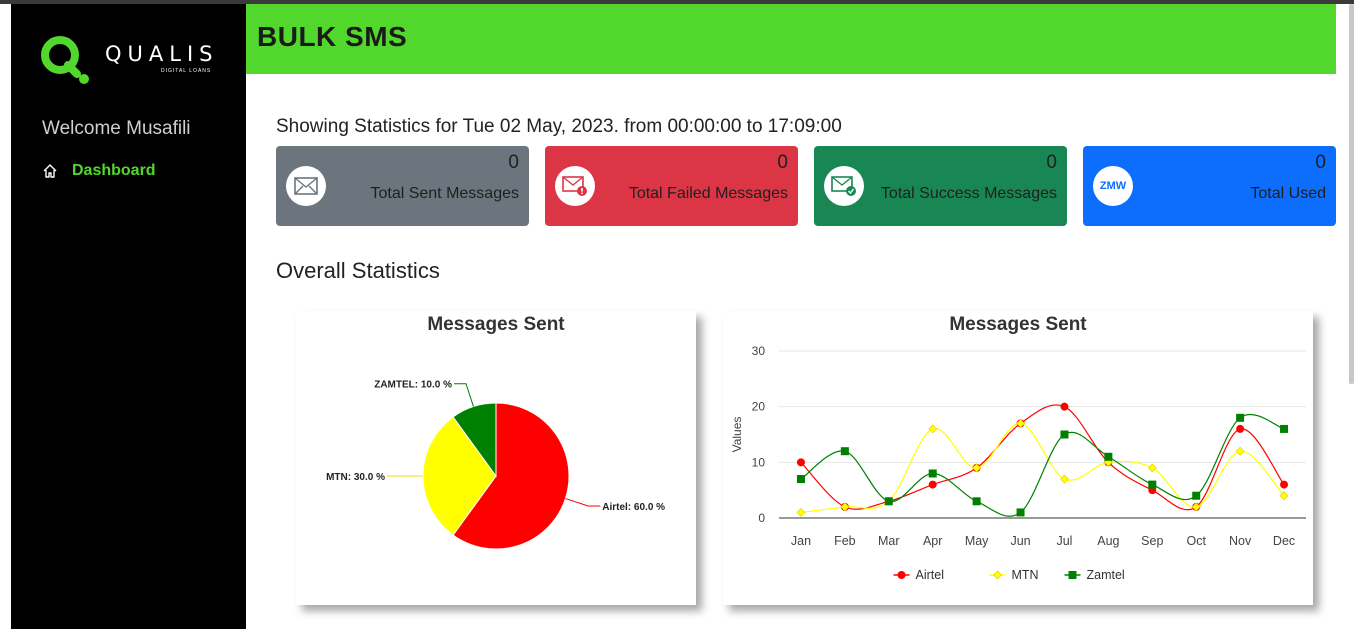  I want to click on x-tick-label: Jan, so click(801, 541).